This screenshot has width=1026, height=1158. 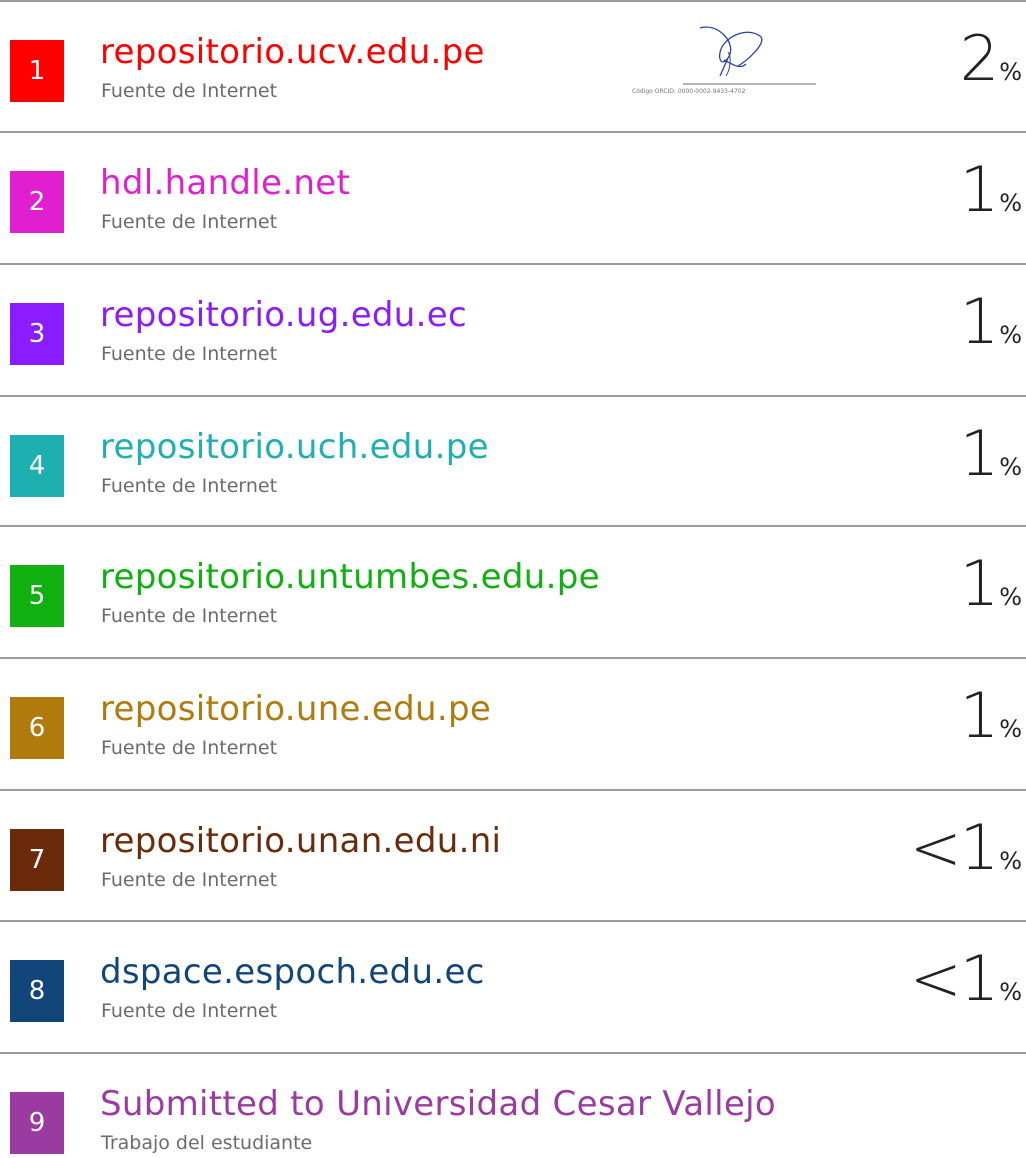 What do you see at coordinates (37, 596) in the screenshot?
I see `source-number-badge: 5` at bounding box center [37, 596].